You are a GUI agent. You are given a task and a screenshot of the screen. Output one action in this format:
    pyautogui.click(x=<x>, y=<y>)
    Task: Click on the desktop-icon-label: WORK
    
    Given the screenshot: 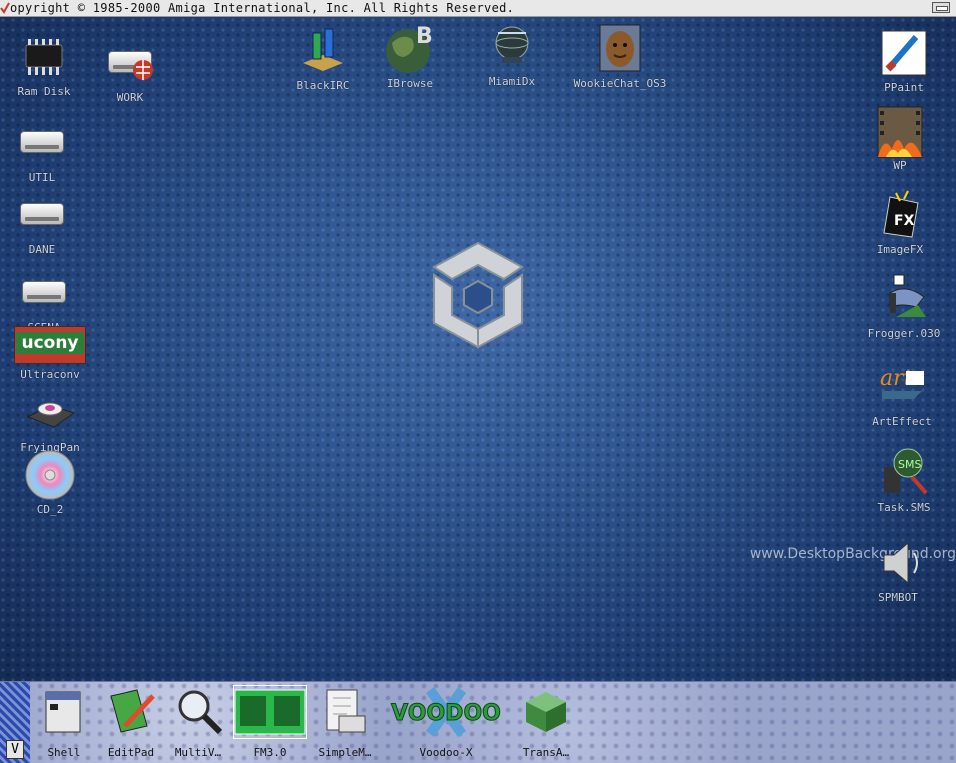 What is the action you would take?
    pyautogui.click(x=130, y=97)
    